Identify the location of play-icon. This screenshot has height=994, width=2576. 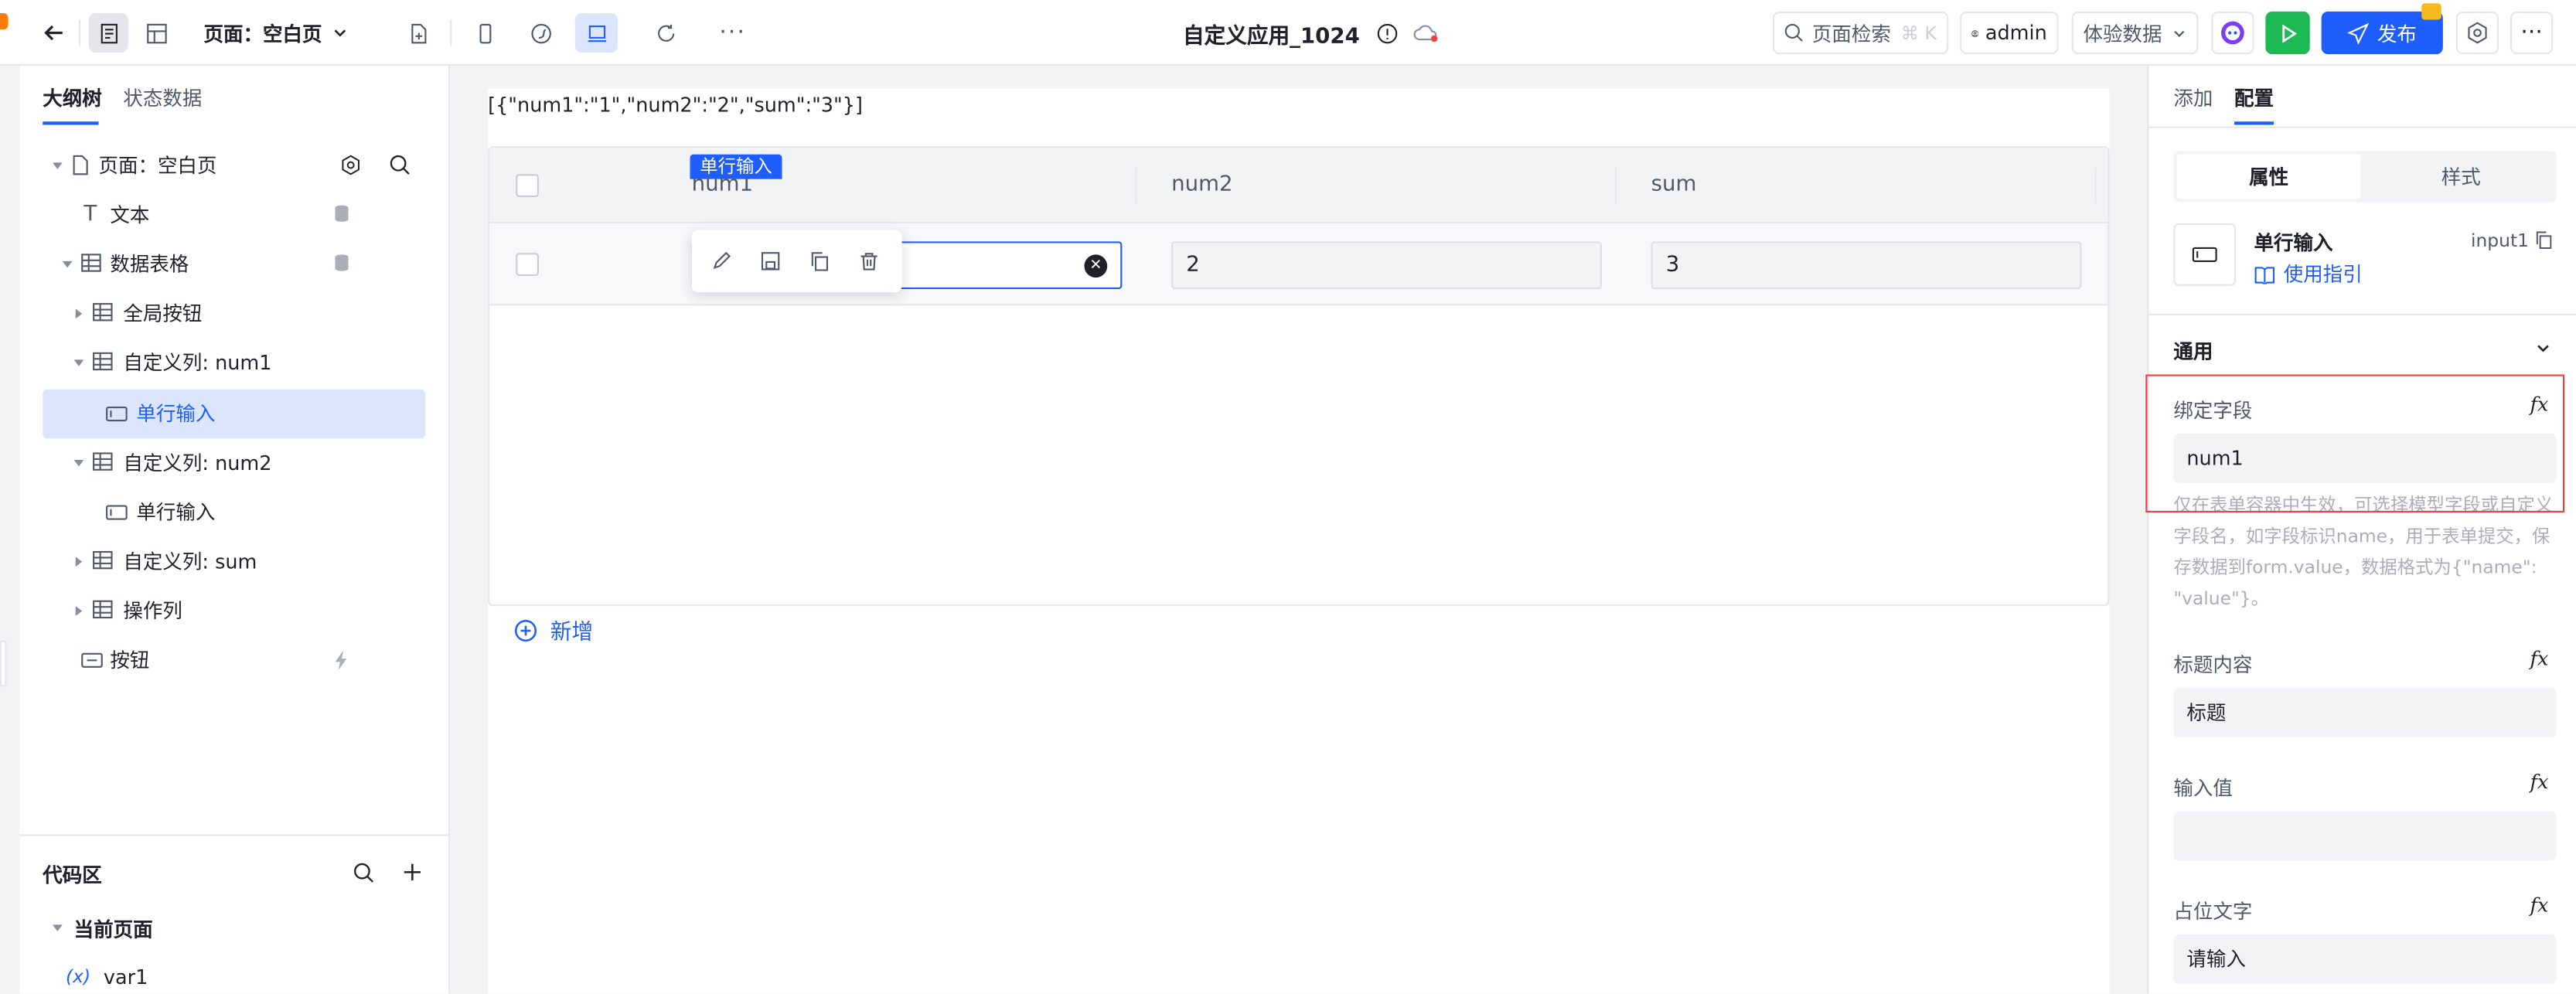
(2288, 33).